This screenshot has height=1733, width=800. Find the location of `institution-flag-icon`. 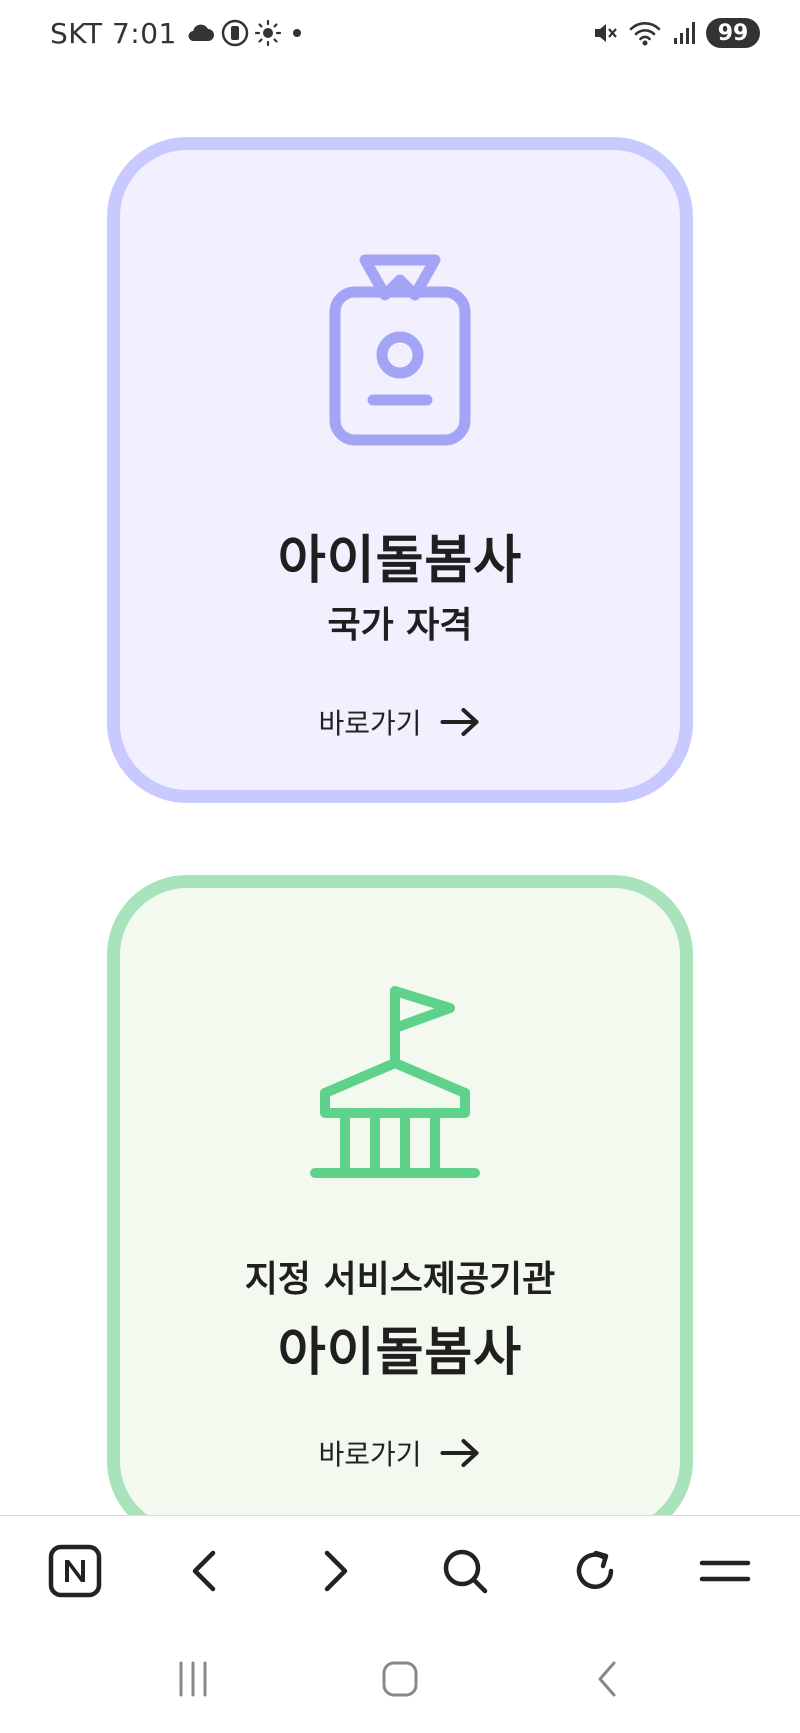

institution-flag-icon is located at coordinates (395, 1082).